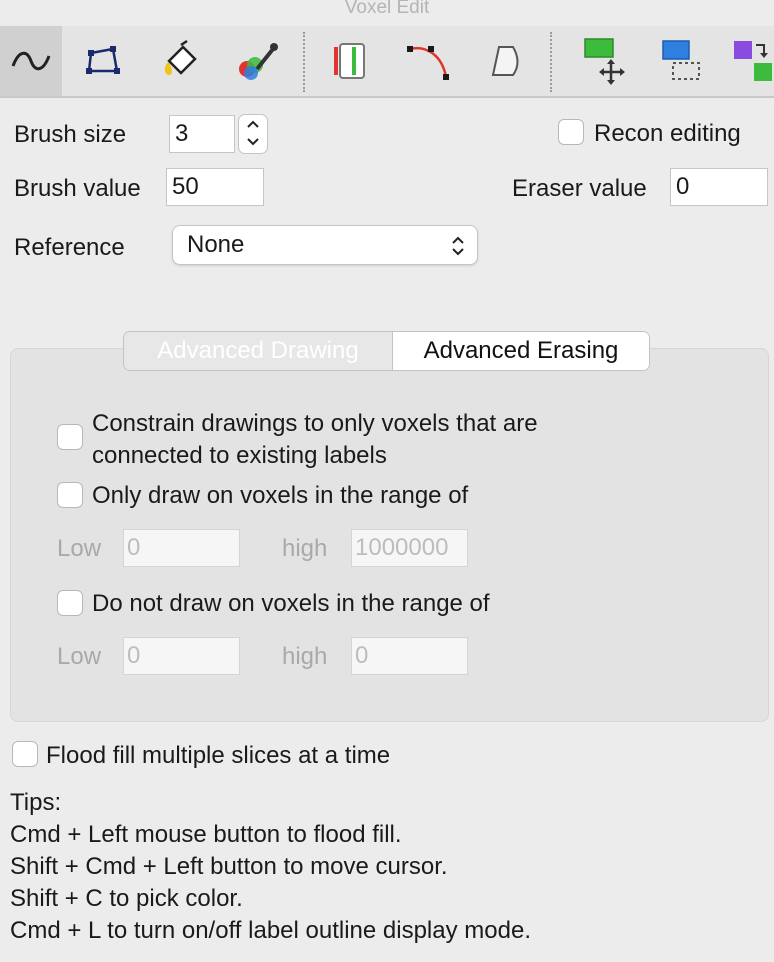 The height and width of the screenshot is (962, 774). Describe the element at coordinates (253, 142) in the screenshot. I see `chevron-down-icon` at that location.